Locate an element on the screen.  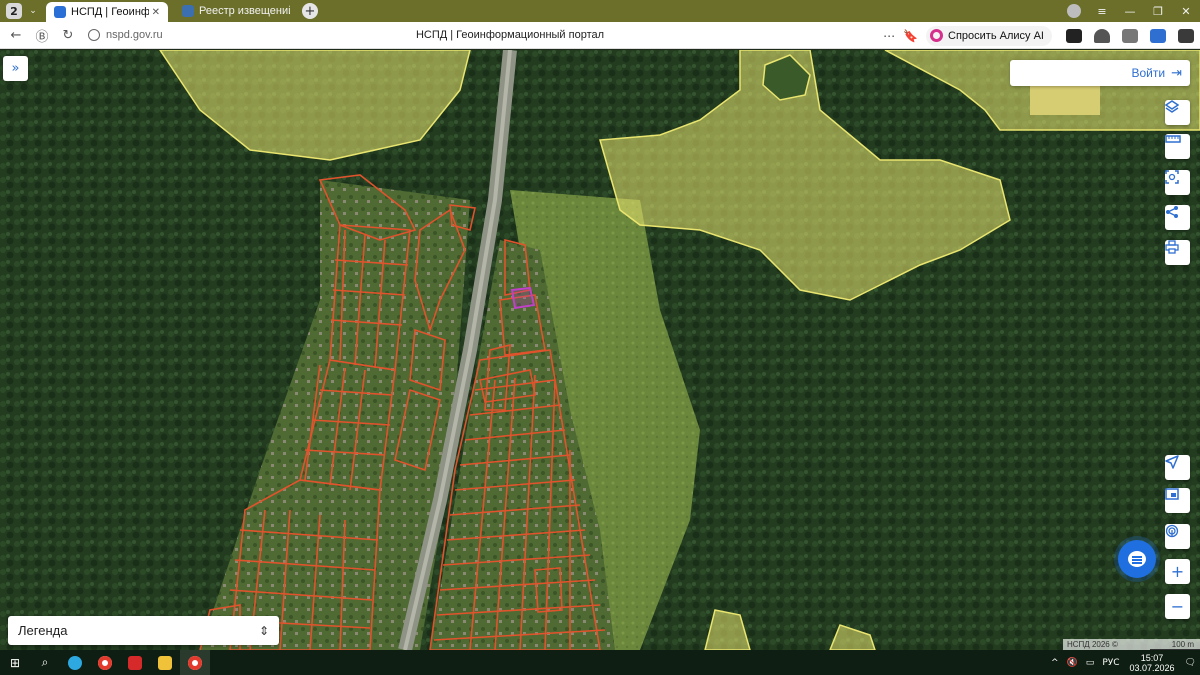
ask-alice-button: Спросить Алису AI is located at coordinates (989, 35).